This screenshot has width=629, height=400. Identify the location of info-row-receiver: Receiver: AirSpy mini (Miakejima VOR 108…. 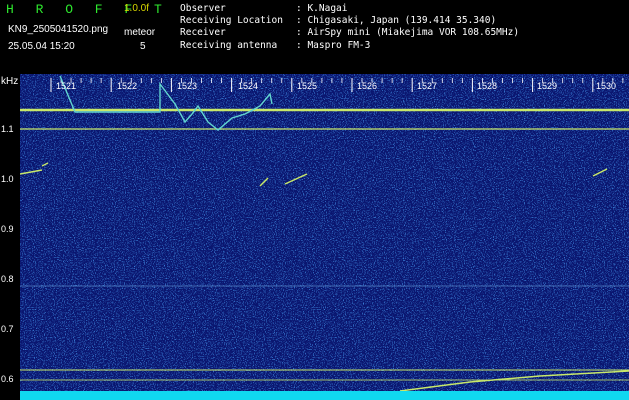
(350, 33).